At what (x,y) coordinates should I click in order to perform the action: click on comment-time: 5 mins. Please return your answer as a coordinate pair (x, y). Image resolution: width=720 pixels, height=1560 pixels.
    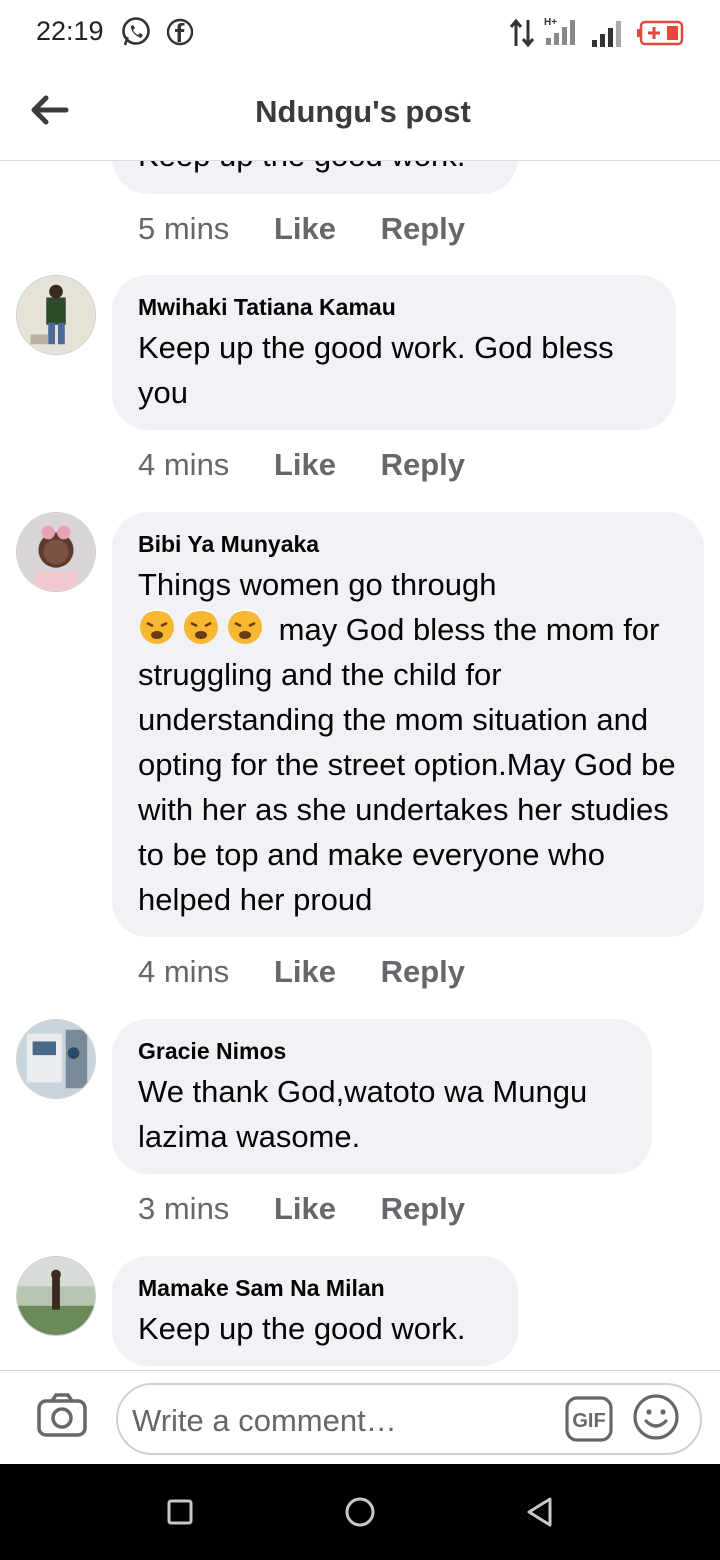
    Looking at the image, I should click on (184, 228).